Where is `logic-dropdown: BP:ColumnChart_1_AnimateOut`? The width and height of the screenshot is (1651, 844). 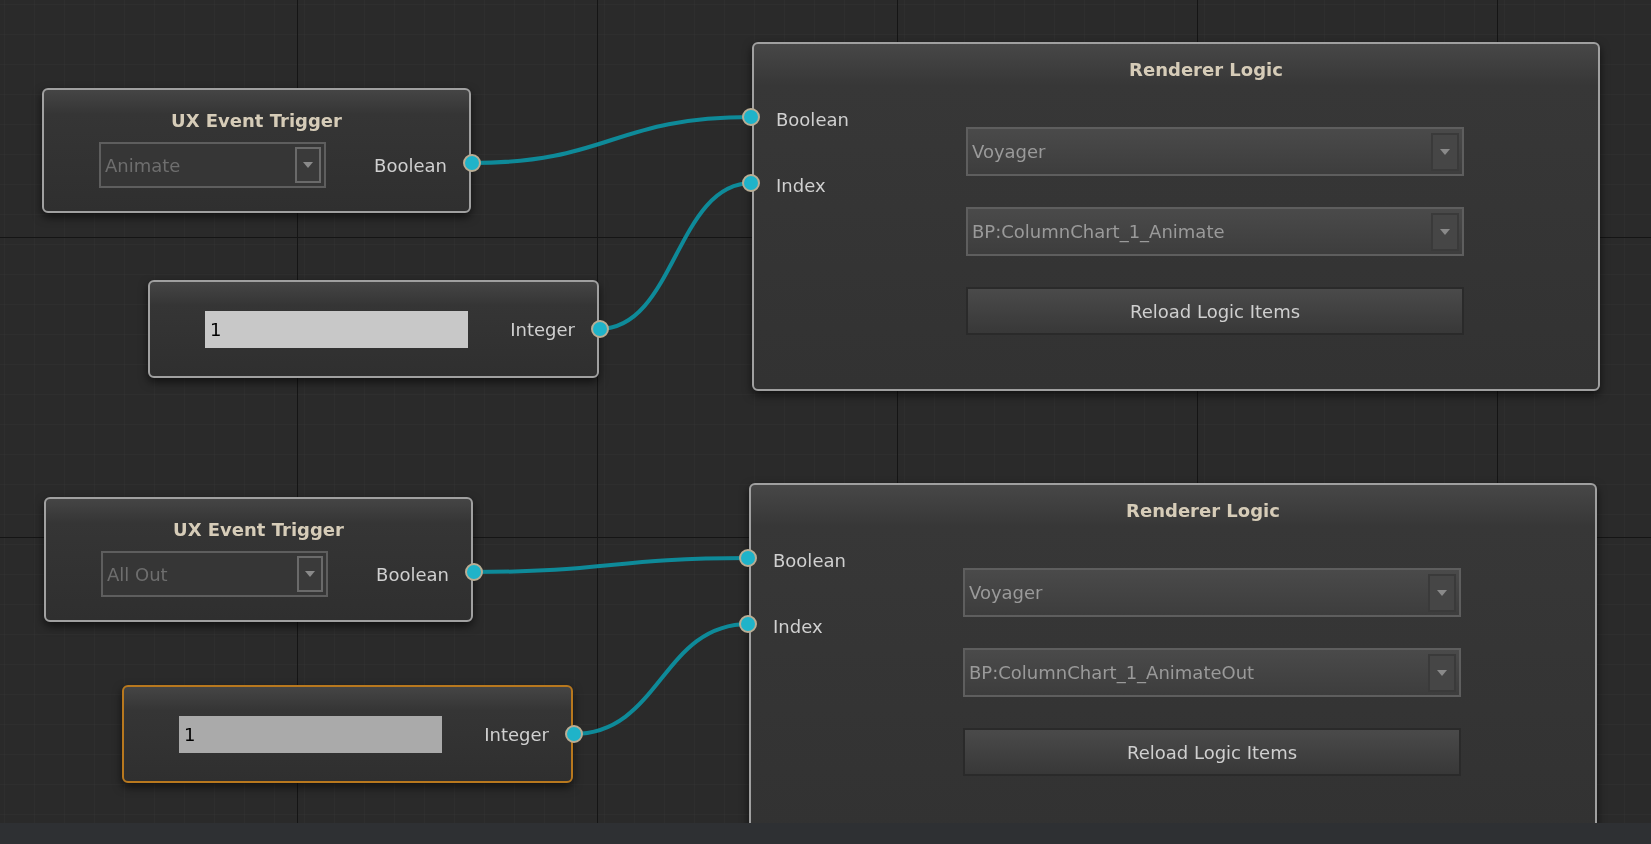
logic-dropdown: BP:ColumnChart_1_AnimateOut is located at coordinates (1212, 672).